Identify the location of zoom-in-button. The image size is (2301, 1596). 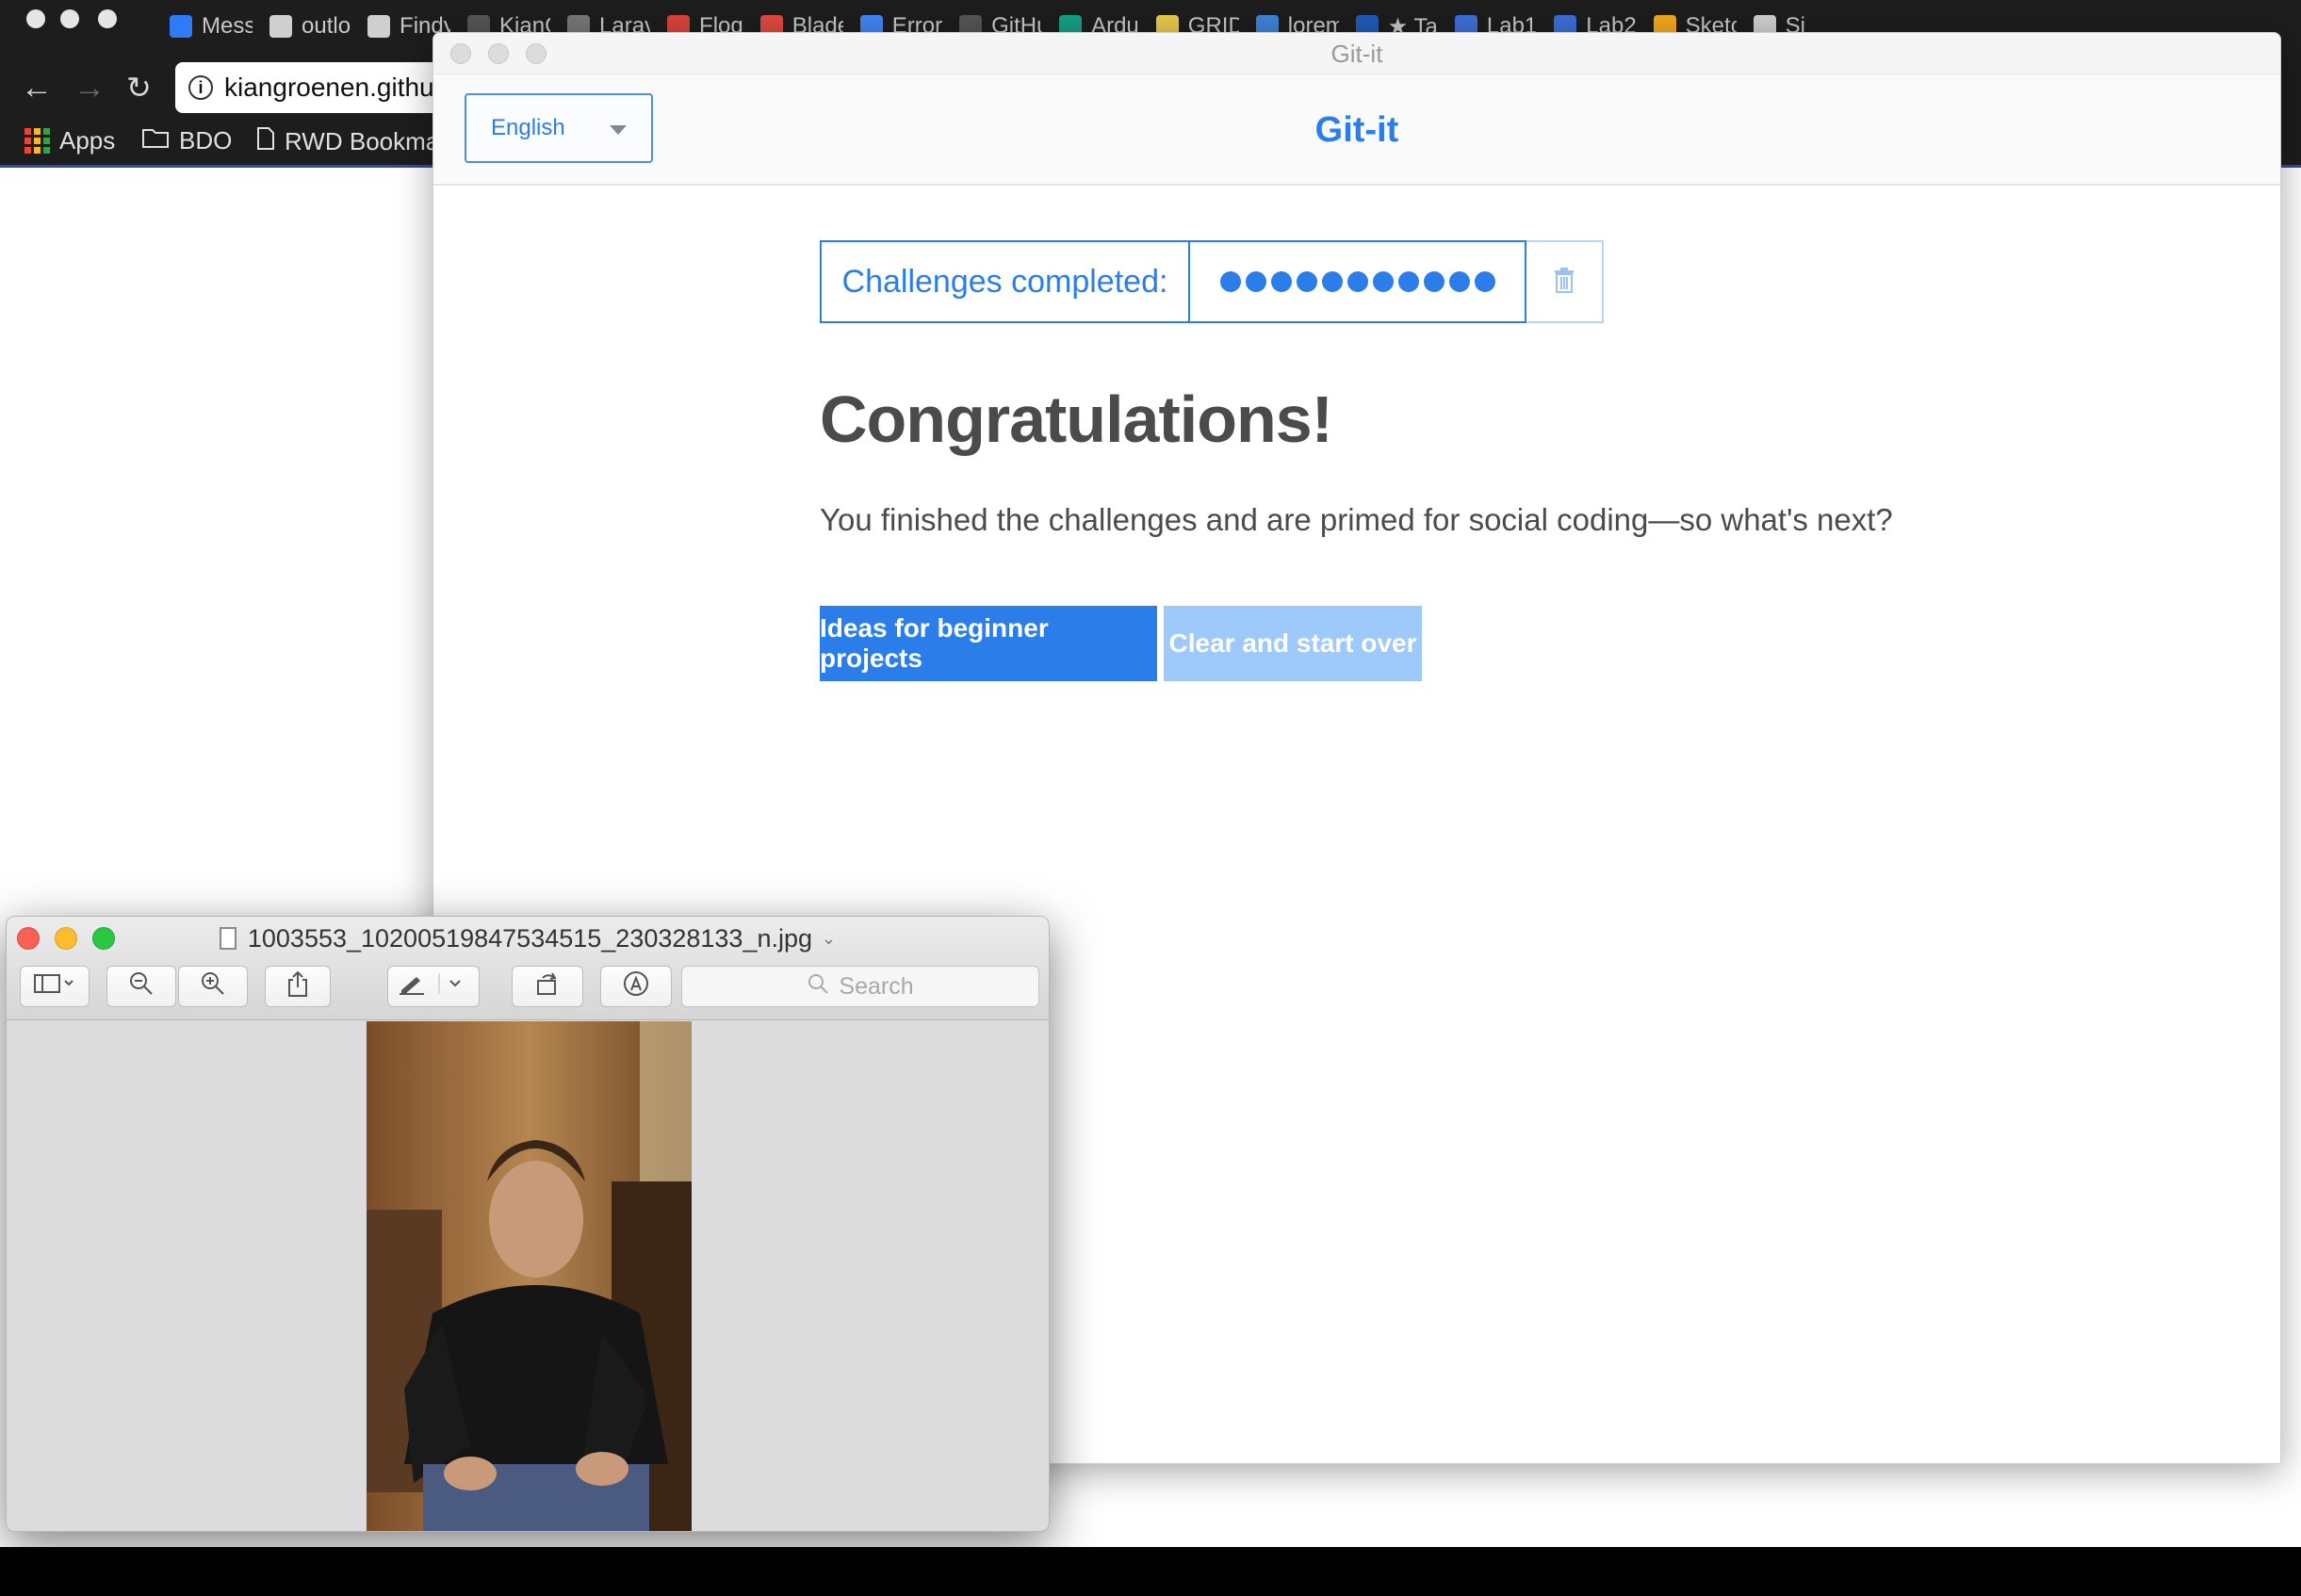
(213, 986).